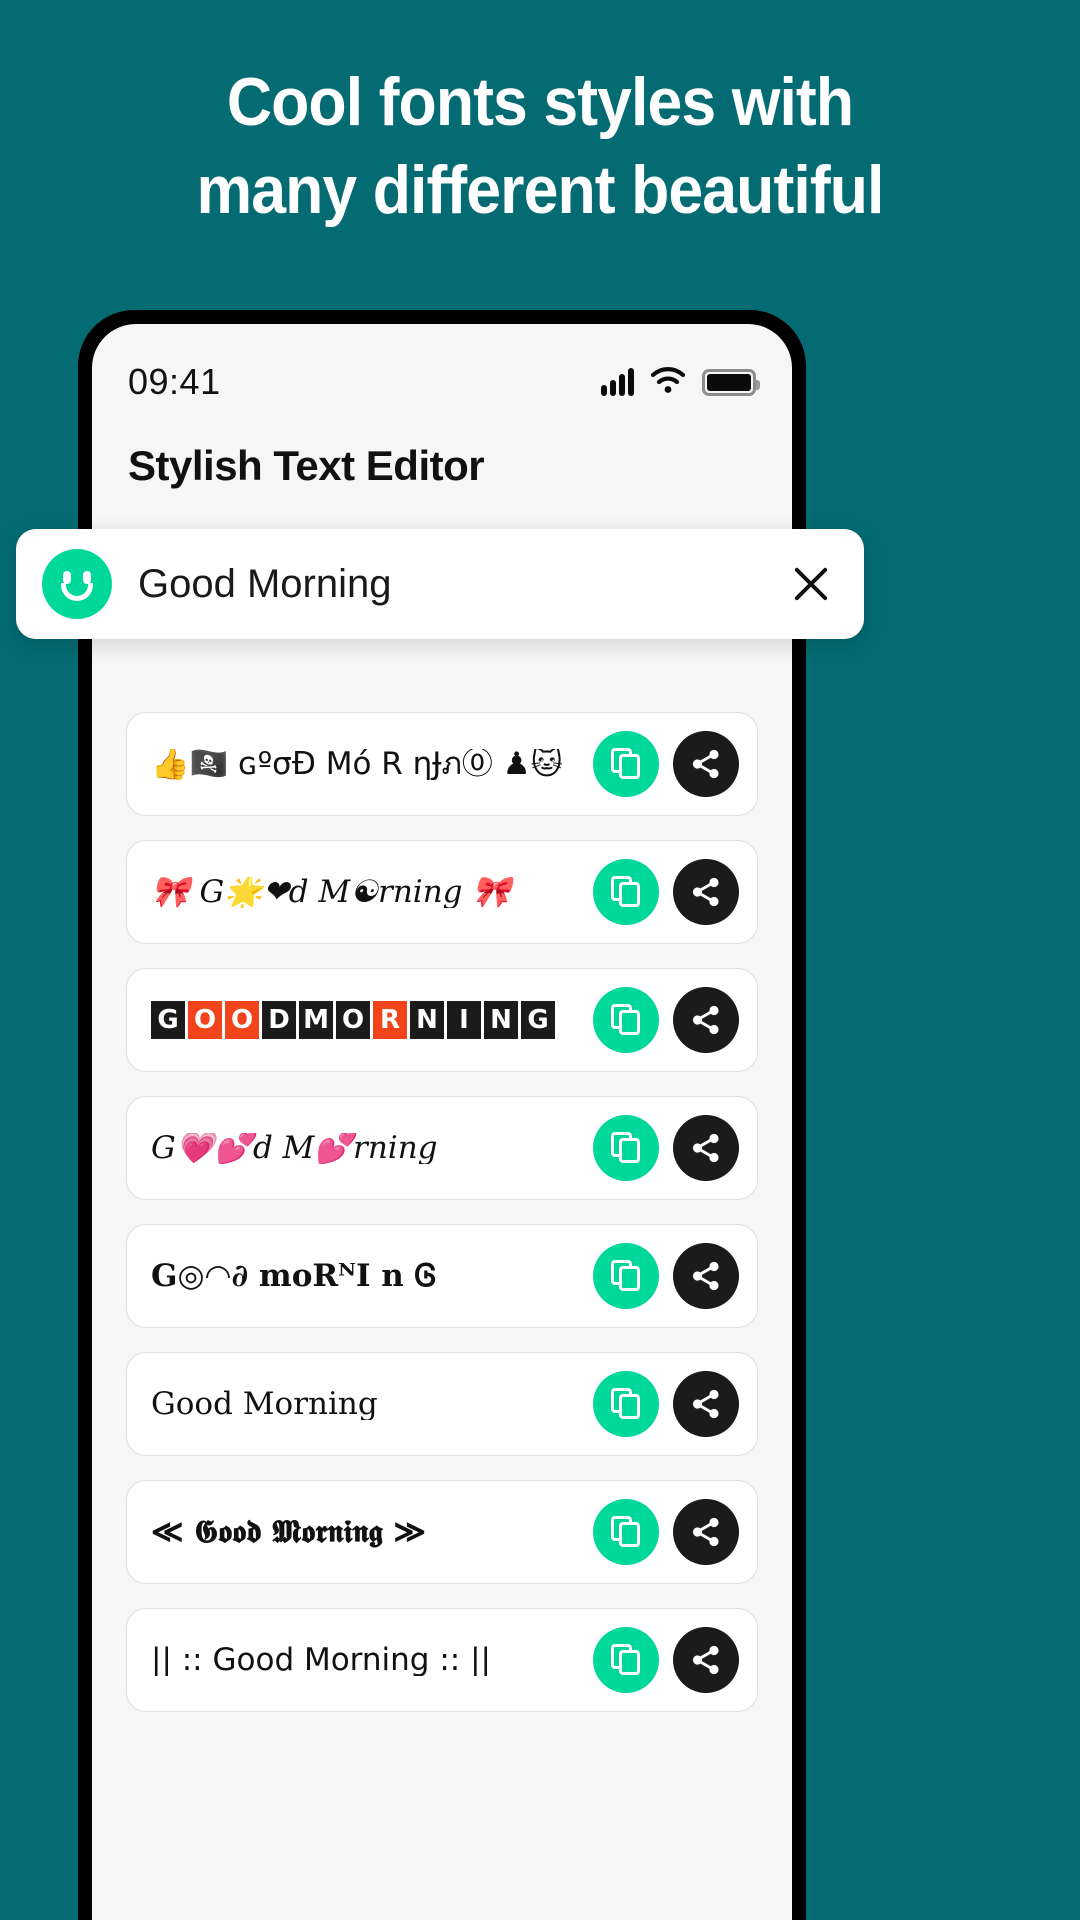 The width and height of the screenshot is (1080, 1920). I want to click on close-icon, so click(811, 584).